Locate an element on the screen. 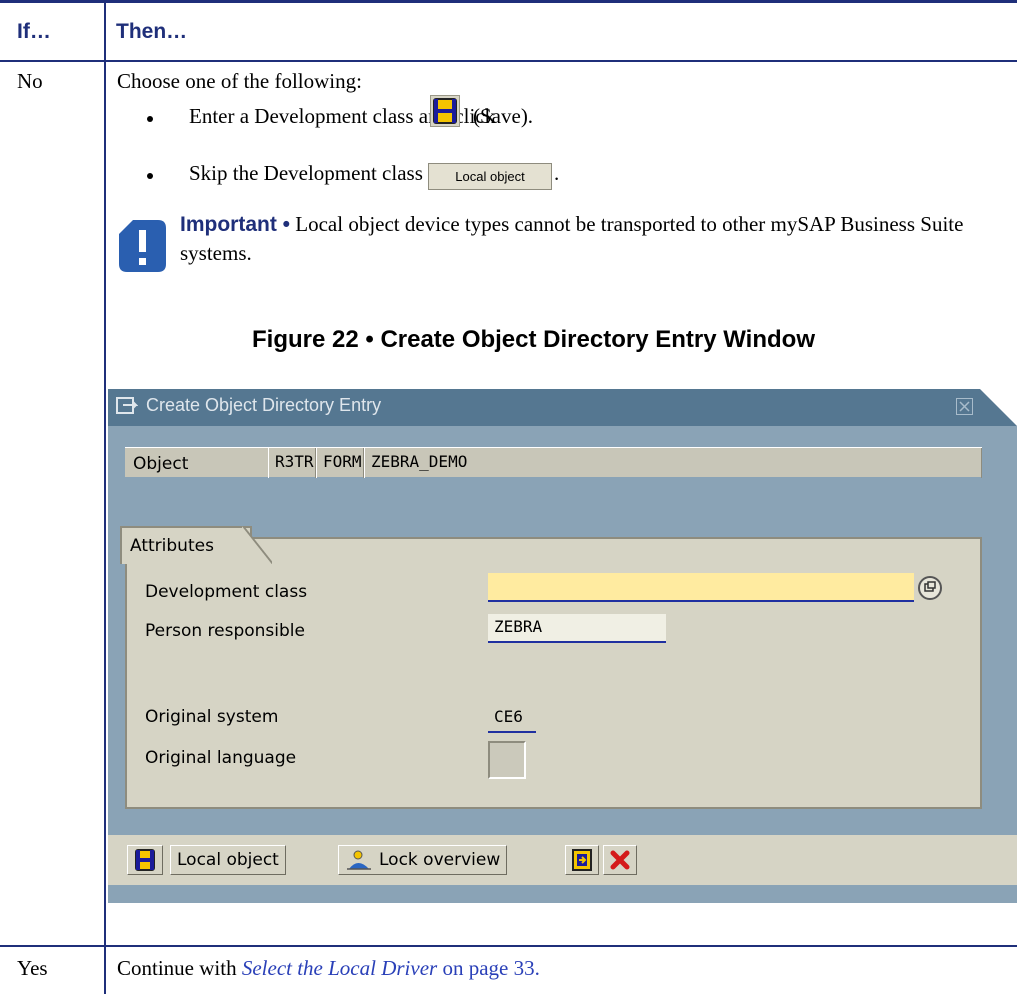 The height and width of the screenshot is (994, 1017). object-name: ZEBRA_DEMO is located at coordinates (673, 463).